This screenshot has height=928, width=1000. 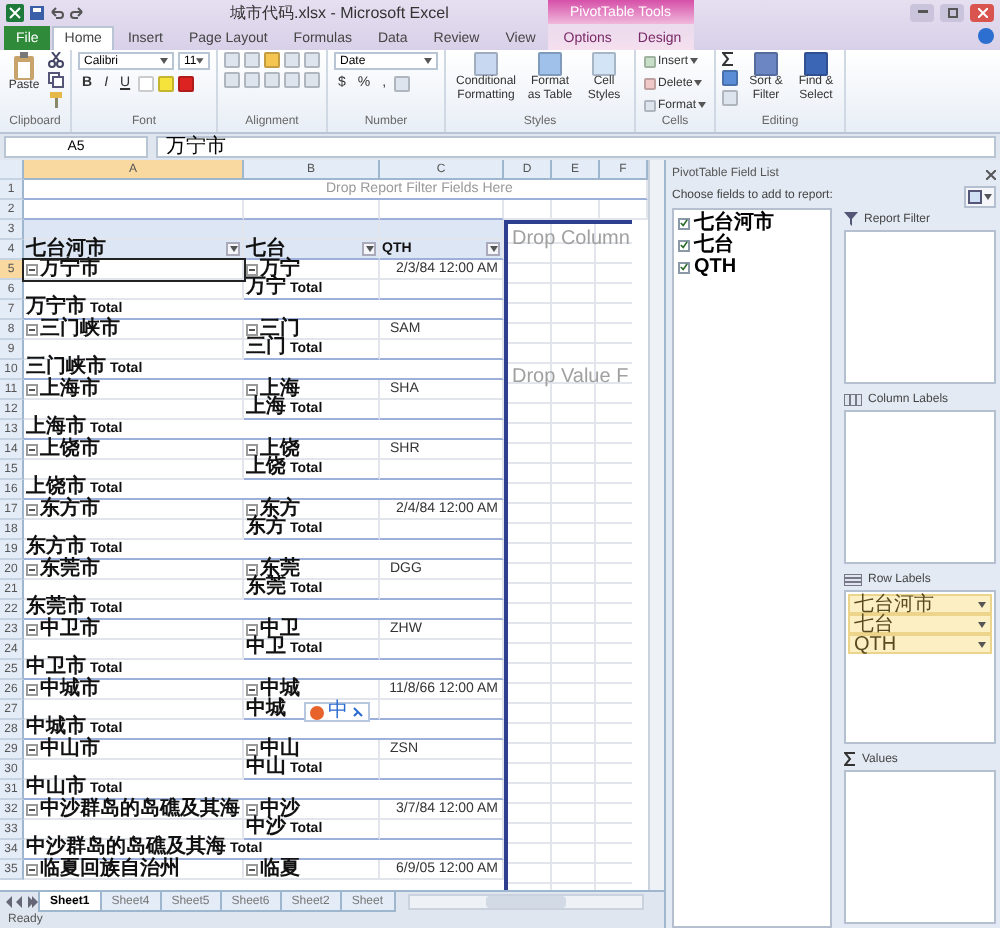 What do you see at coordinates (280, 449) in the screenshot?
I see `table-cell: 上饶` at bounding box center [280, 449].